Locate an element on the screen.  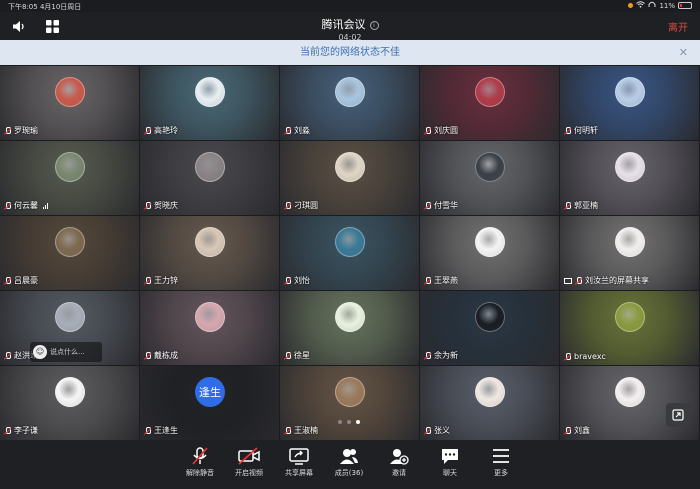
participant-name: bravexc is located at coordinates (590, 356).